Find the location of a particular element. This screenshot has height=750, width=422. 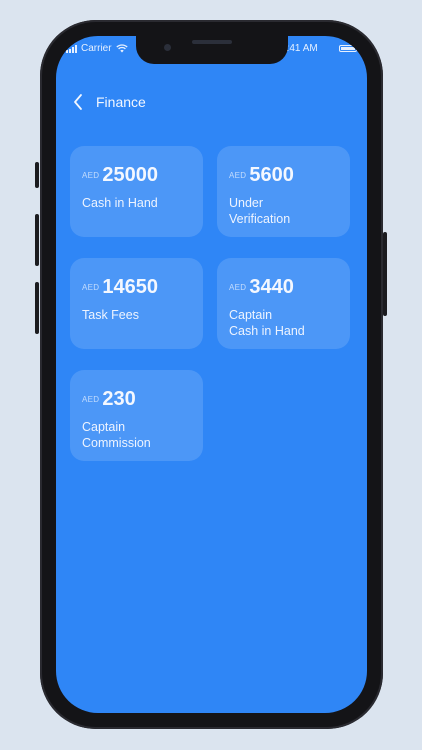

chevron-left-icon is located at coordinates (78, 102).